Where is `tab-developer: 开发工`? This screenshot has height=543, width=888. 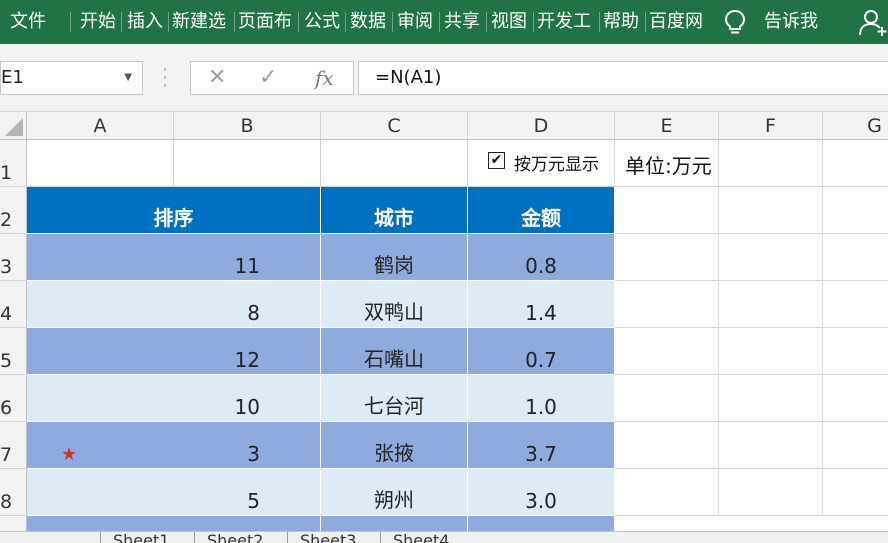
tab-developer: 开发工 is located at coordinates (567, 22).